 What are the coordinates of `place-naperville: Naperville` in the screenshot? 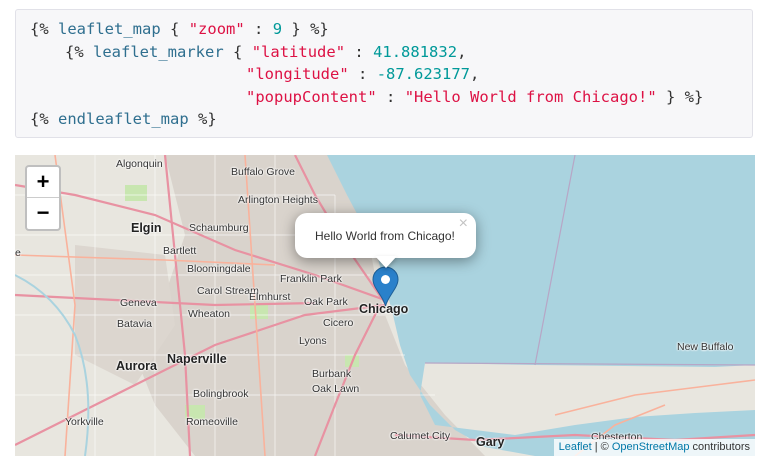 It's located at (197, 359).